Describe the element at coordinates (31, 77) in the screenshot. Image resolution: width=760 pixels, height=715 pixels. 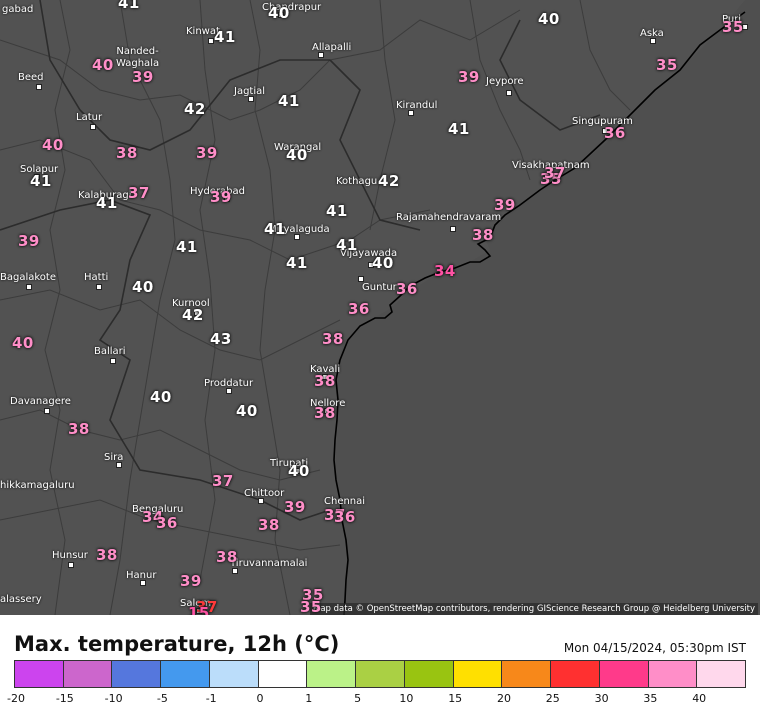
I see `city-label-beed: Beed` at that location.